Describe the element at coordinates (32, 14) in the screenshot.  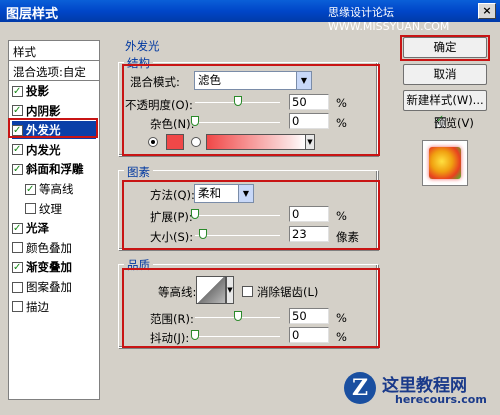
I see `window-title: 图层样式` at that location.